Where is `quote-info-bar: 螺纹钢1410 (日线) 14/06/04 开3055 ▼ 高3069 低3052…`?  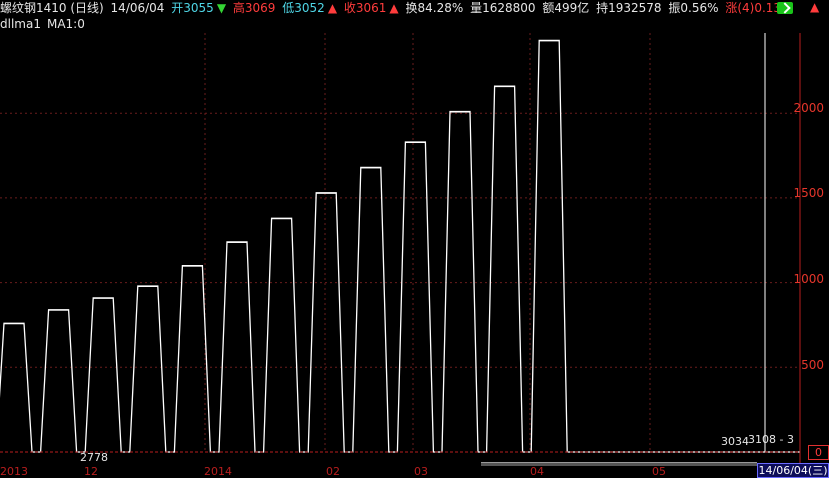 quote-info-bar: 螺纹钢1410 (日线) 14/06/04 开3055 ▼ 高3069 低3052… is located at coordinates (397, 8).